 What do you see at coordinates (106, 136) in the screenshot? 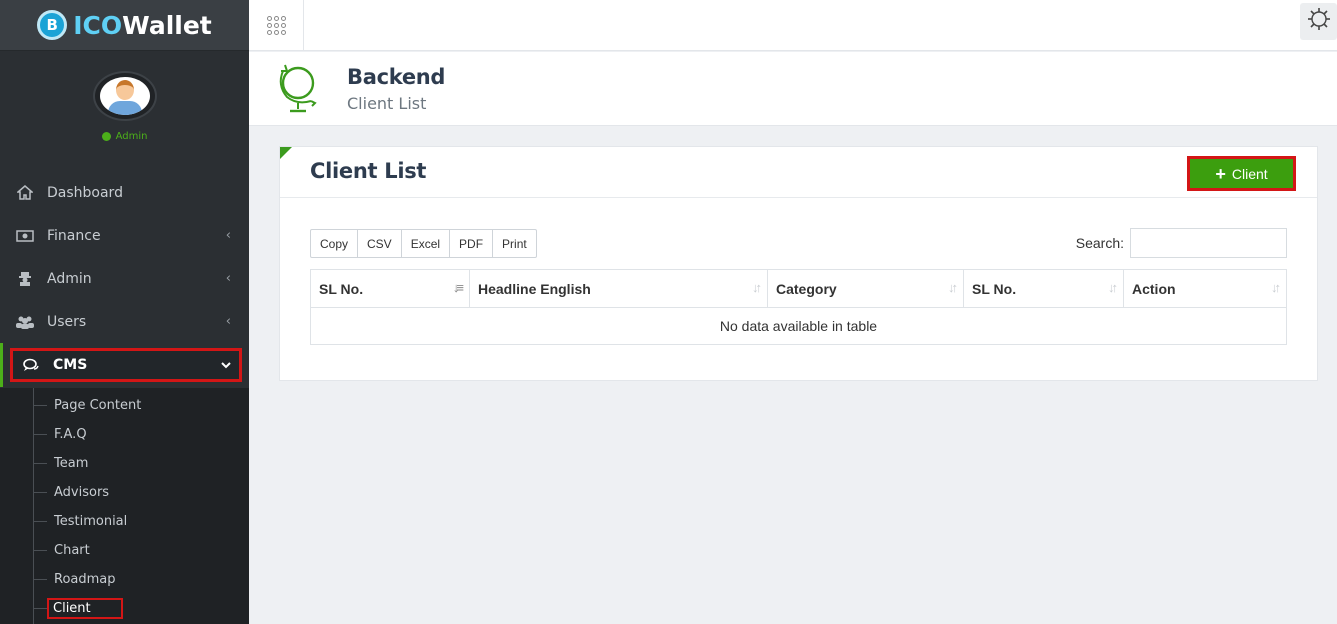
I see `online-dot-icon` at bounding box center [106, 136].